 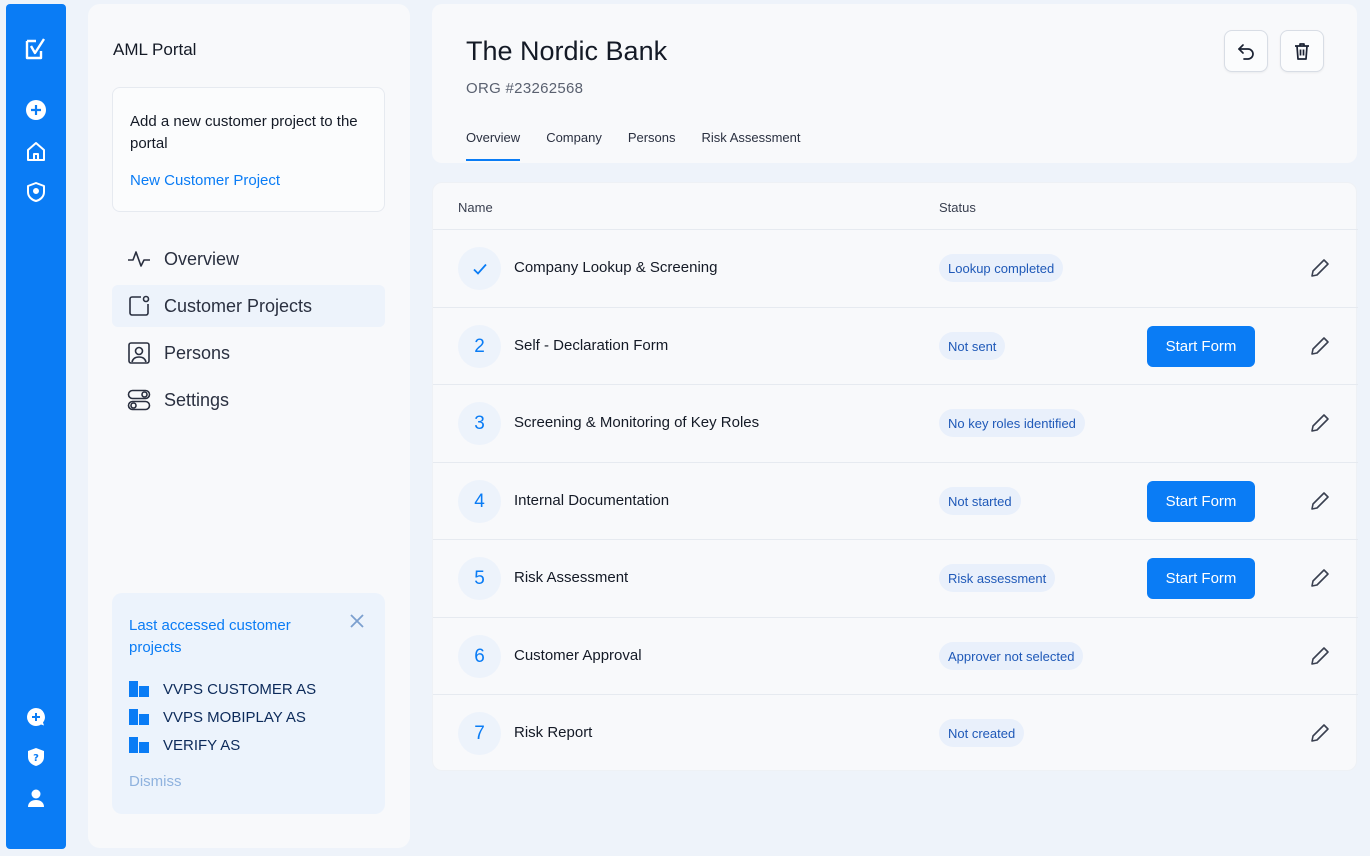 I want to click on app-title: AML Portal, so click(x=155, y=49).